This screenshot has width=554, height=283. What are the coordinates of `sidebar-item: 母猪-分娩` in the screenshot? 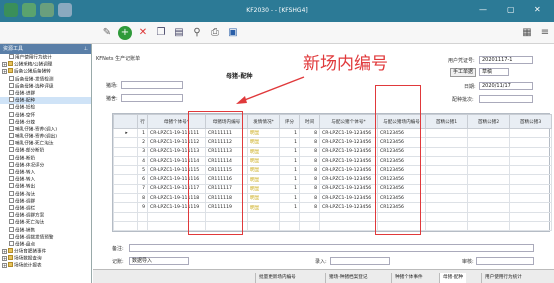 It's located at (45, 122).